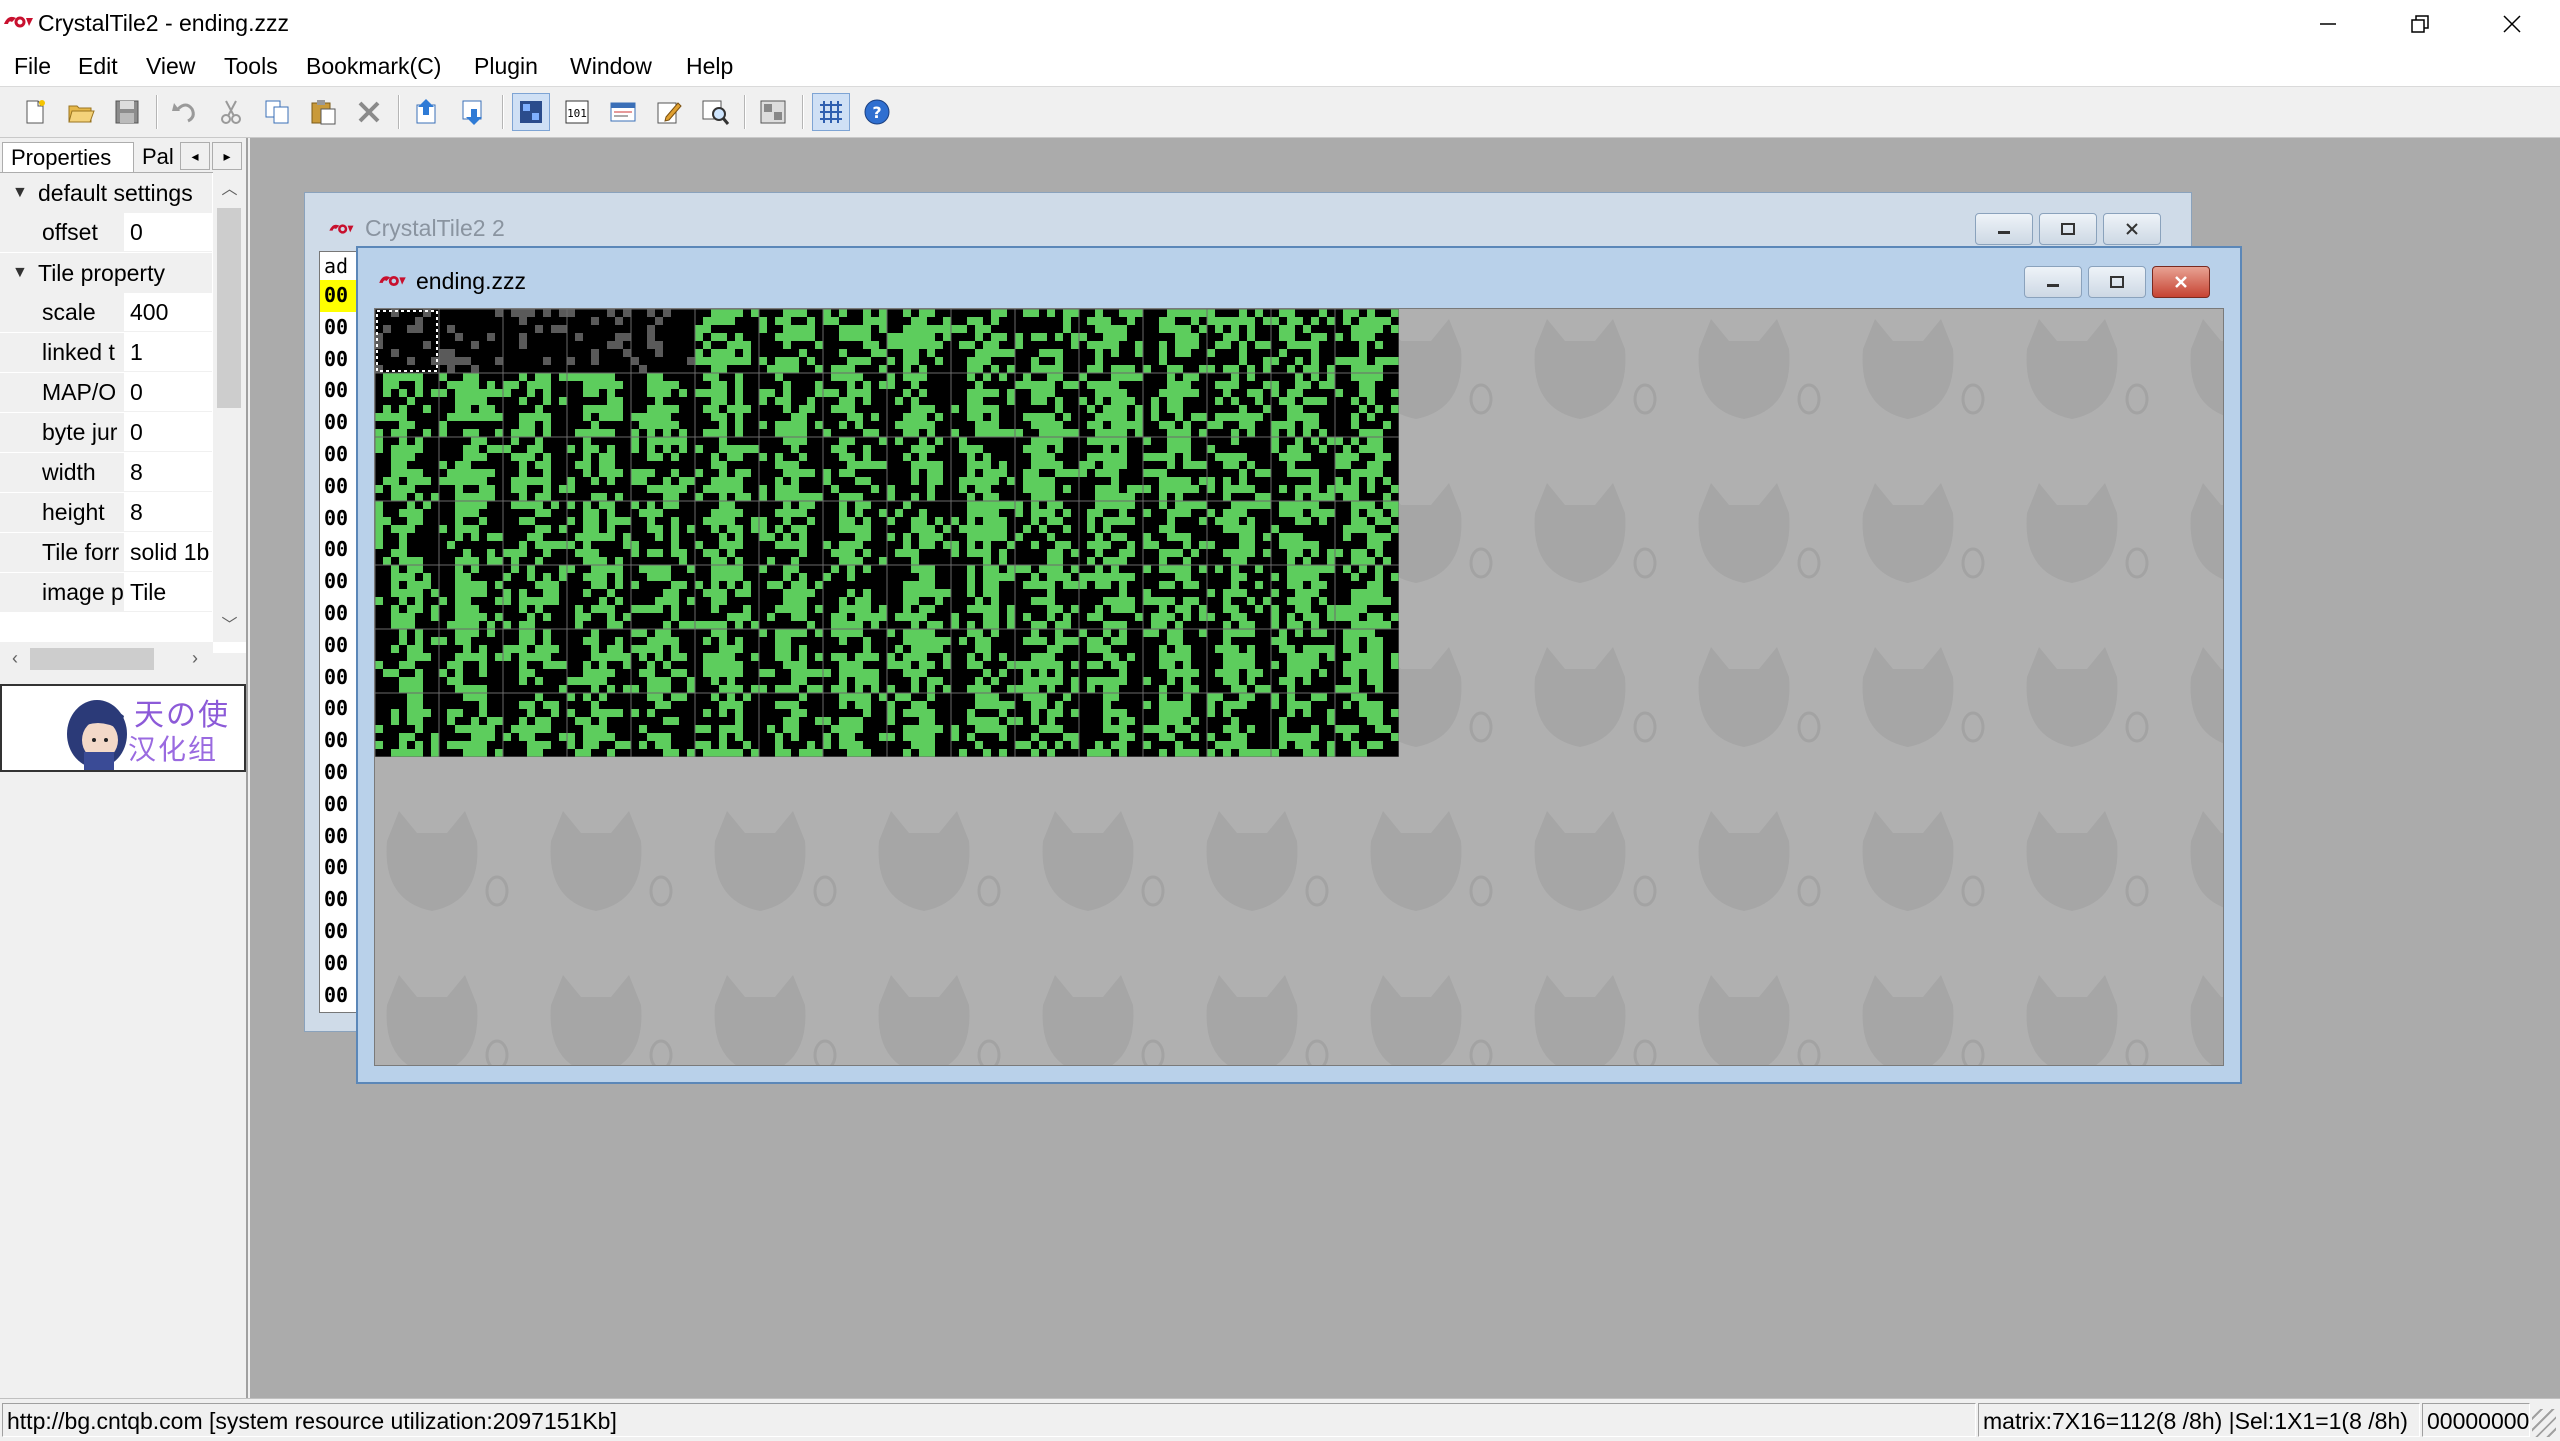 This screenshot has height=1441, width=2560. I want to click on front-close-button, so click(2181, 282).